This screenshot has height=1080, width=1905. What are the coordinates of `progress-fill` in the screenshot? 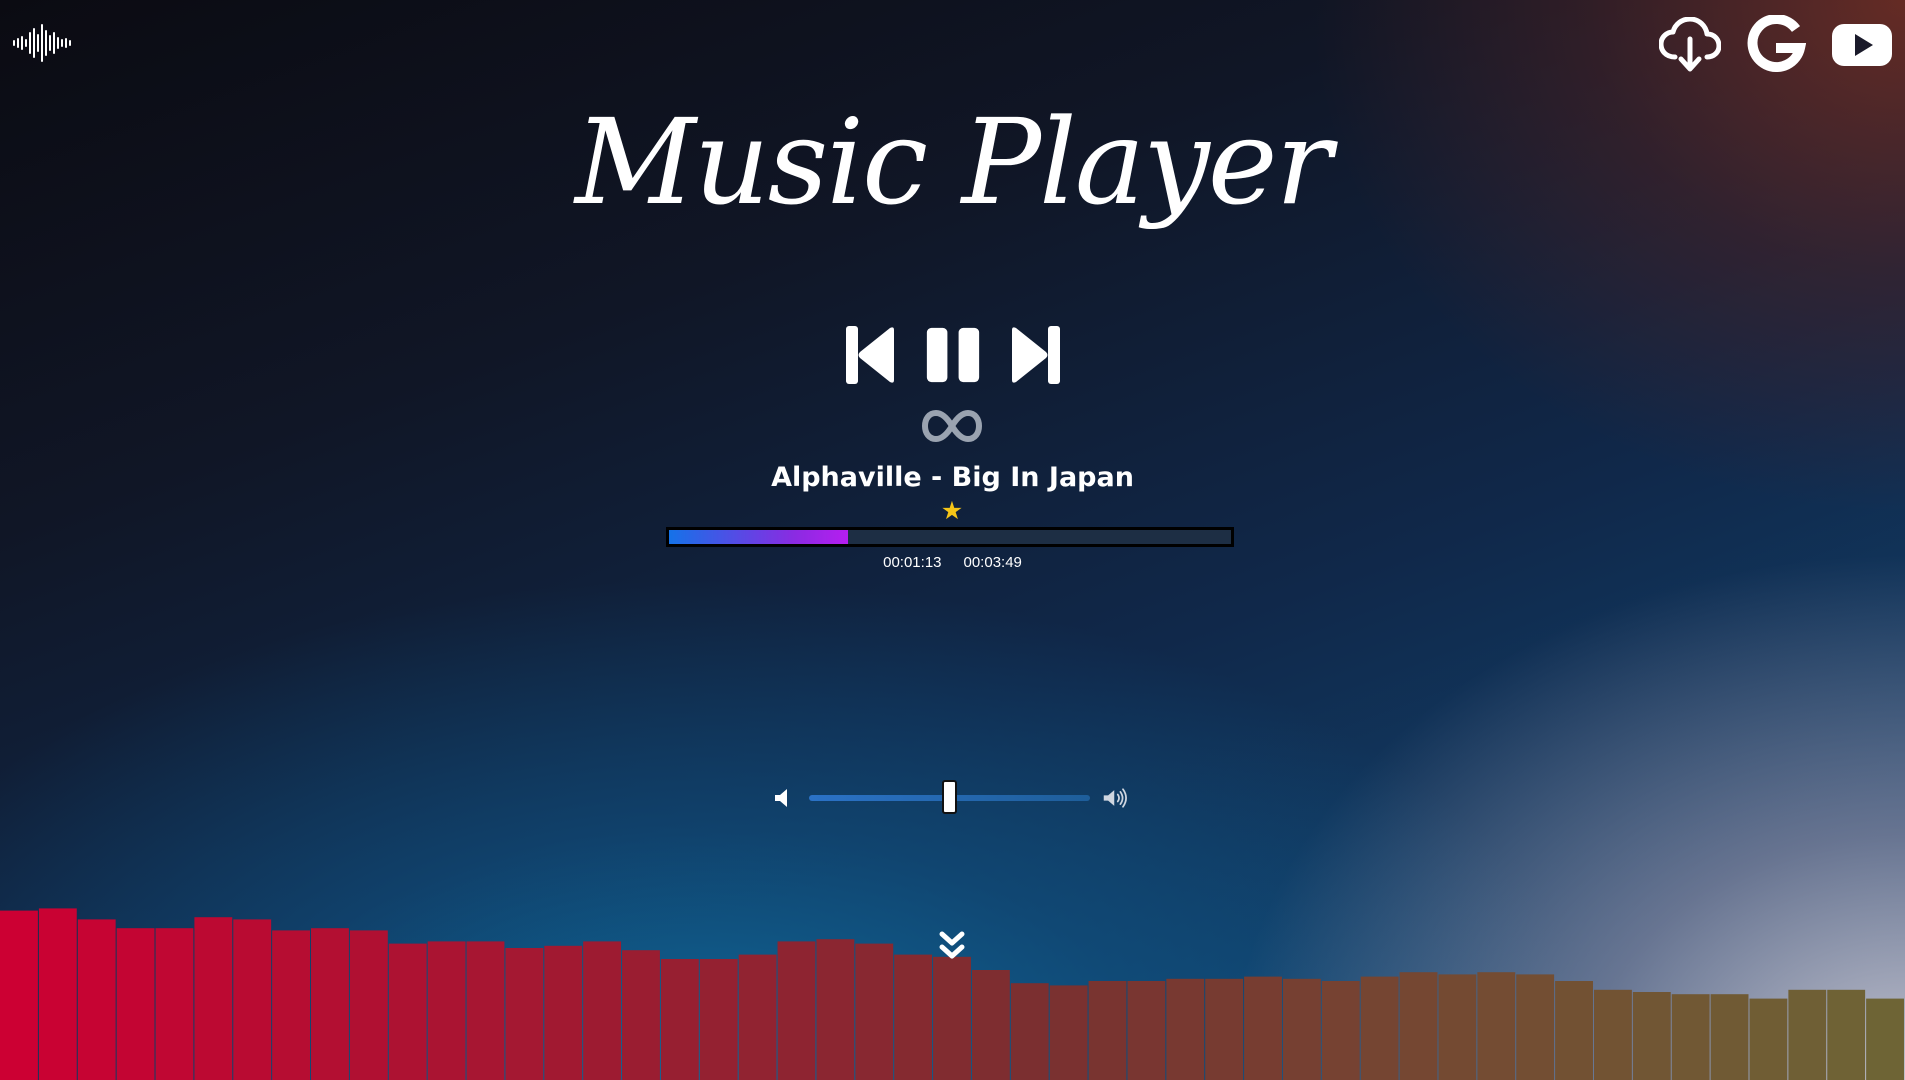 It's located at (759, 537).